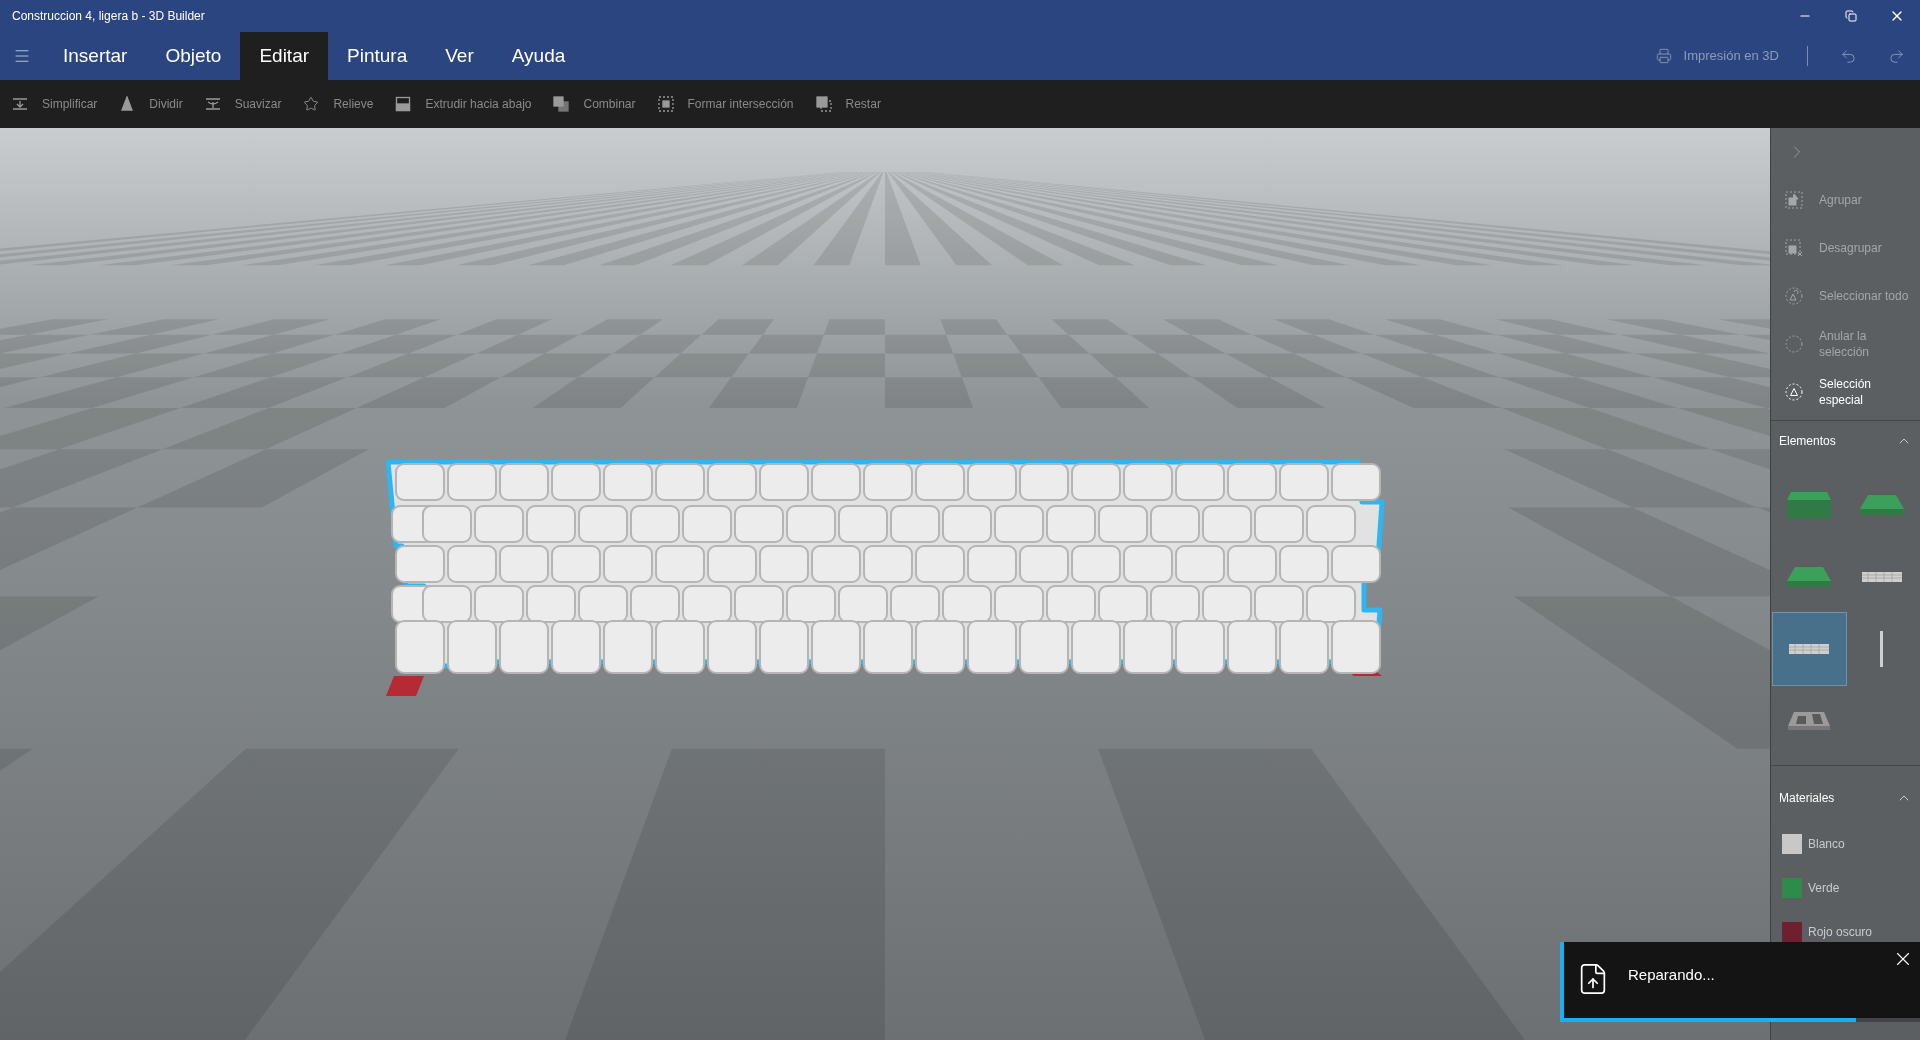 This screenshot has height=1040, width=1920. What do you see at coordinates (1882, 649) in the screenshot?
I see `post-drawing` at bounding box center [1882, 649].